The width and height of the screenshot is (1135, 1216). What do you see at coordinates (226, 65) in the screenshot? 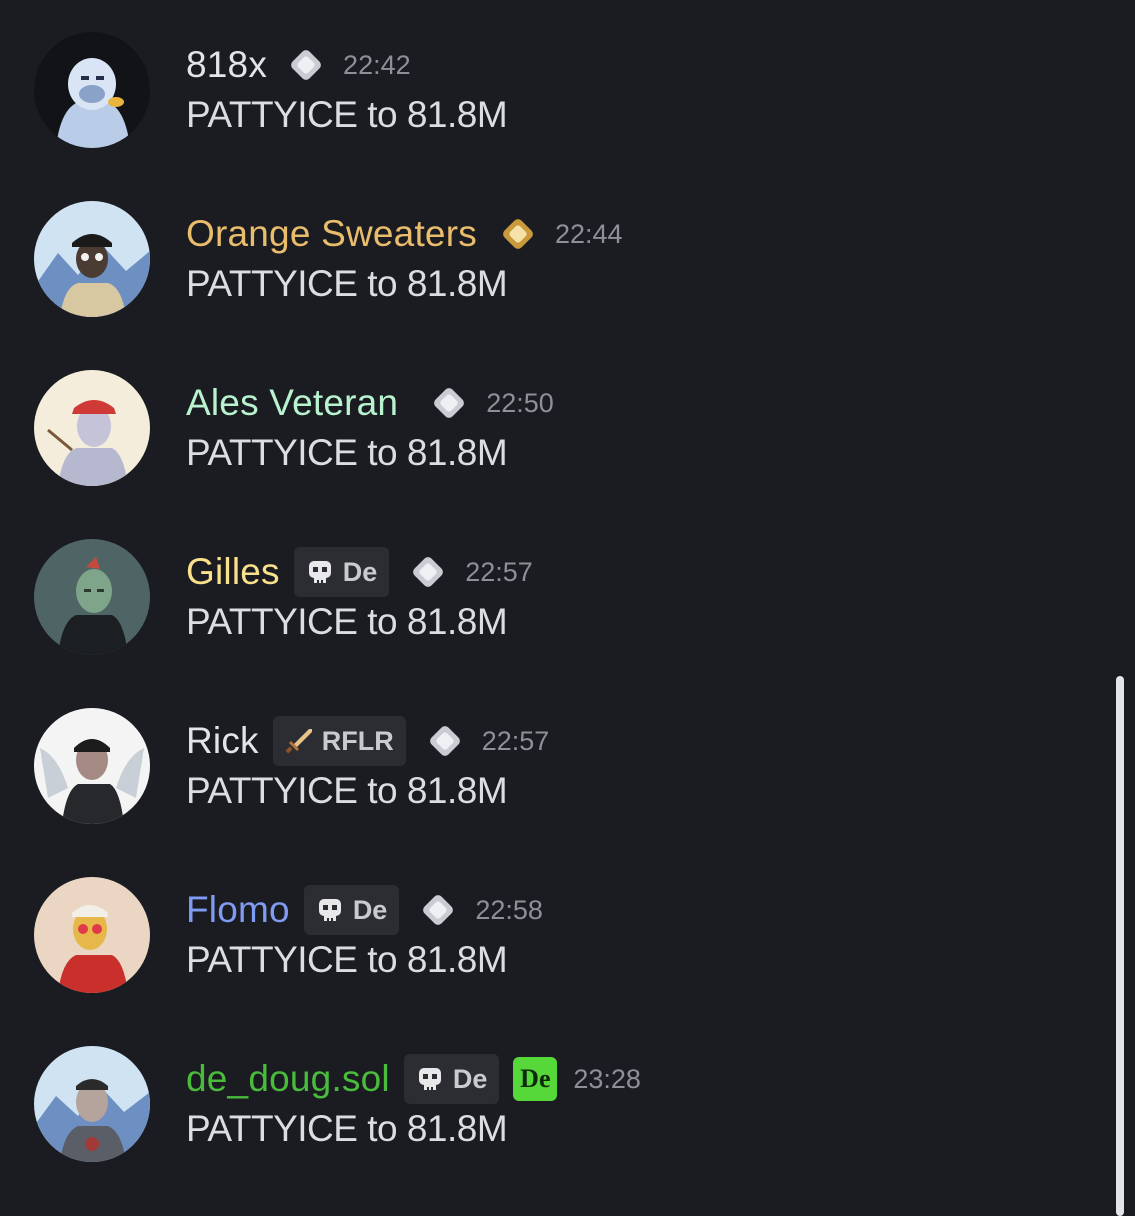
I see `username: 818x` at bounding box center [226, 65].